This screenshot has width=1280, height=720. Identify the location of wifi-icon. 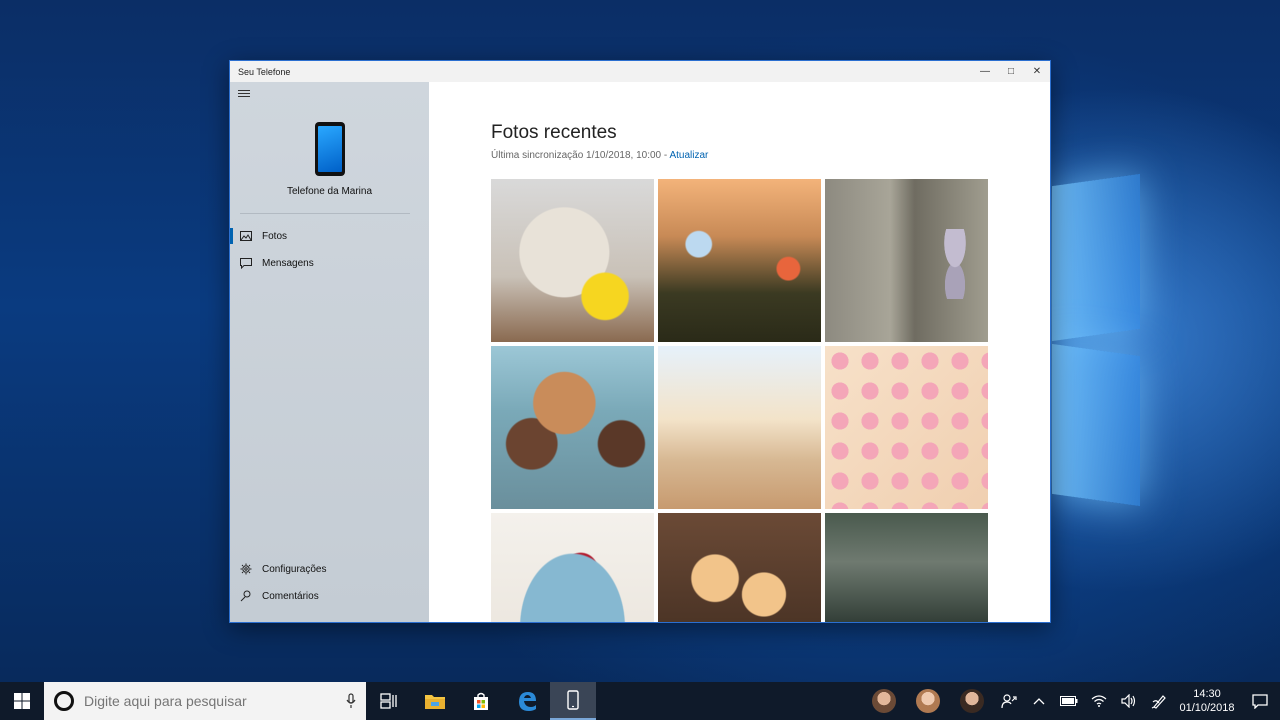
(1099, 701).